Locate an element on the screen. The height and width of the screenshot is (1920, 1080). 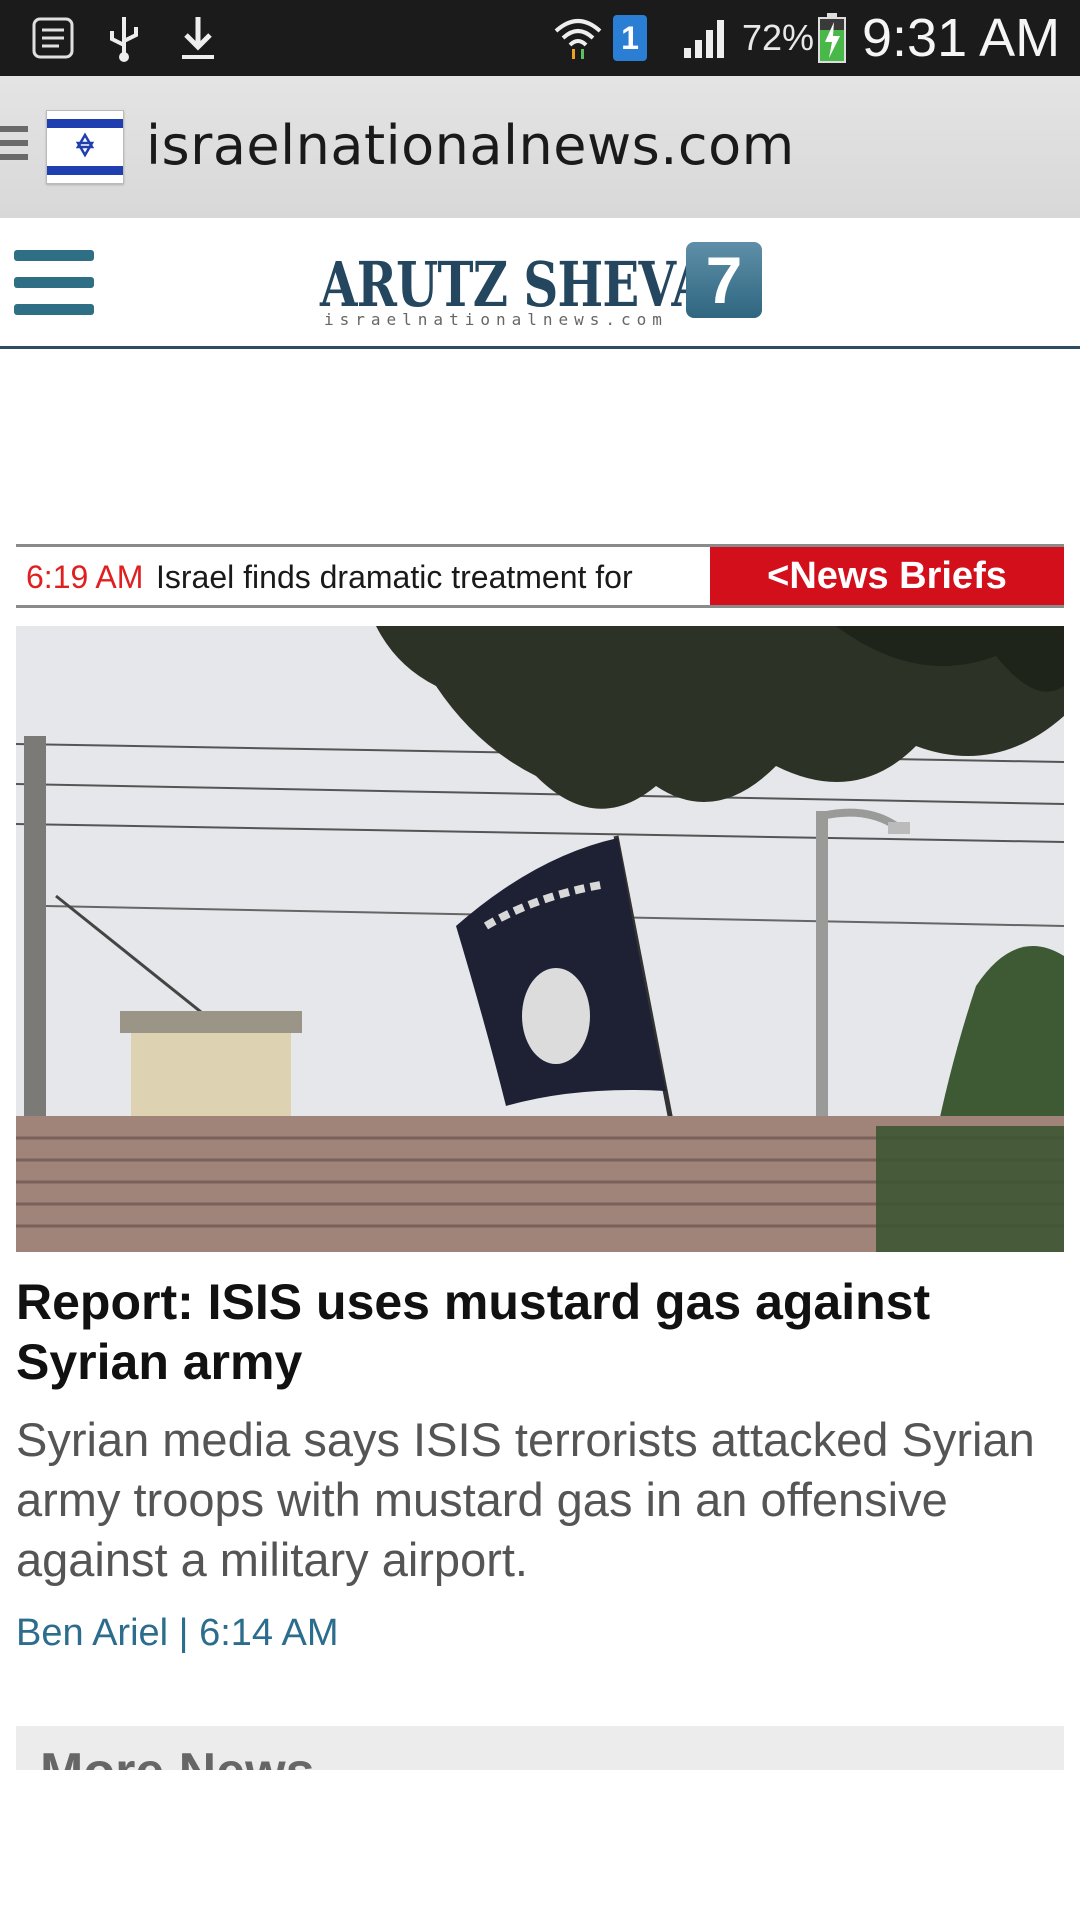
hamburger-menu-icon is located at coordinates (54, 283).